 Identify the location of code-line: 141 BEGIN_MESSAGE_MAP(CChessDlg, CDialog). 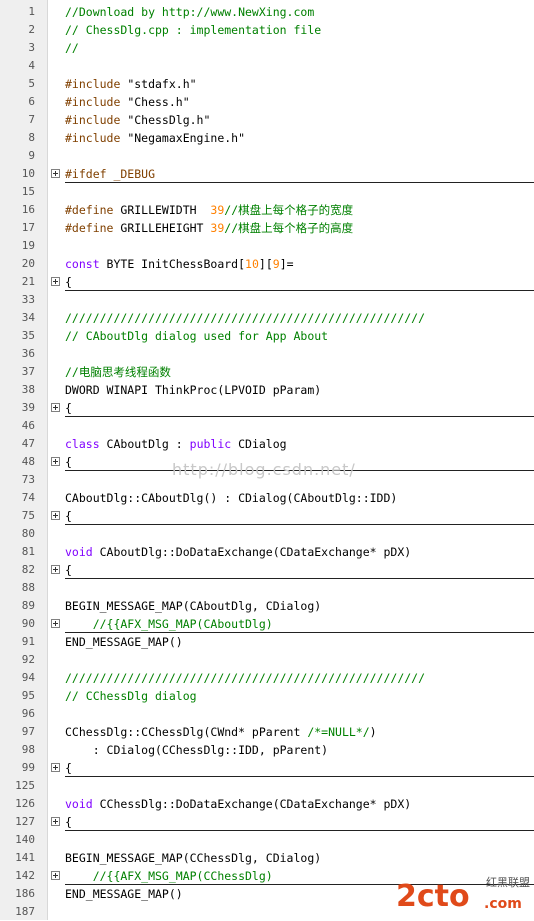
(267, 858).